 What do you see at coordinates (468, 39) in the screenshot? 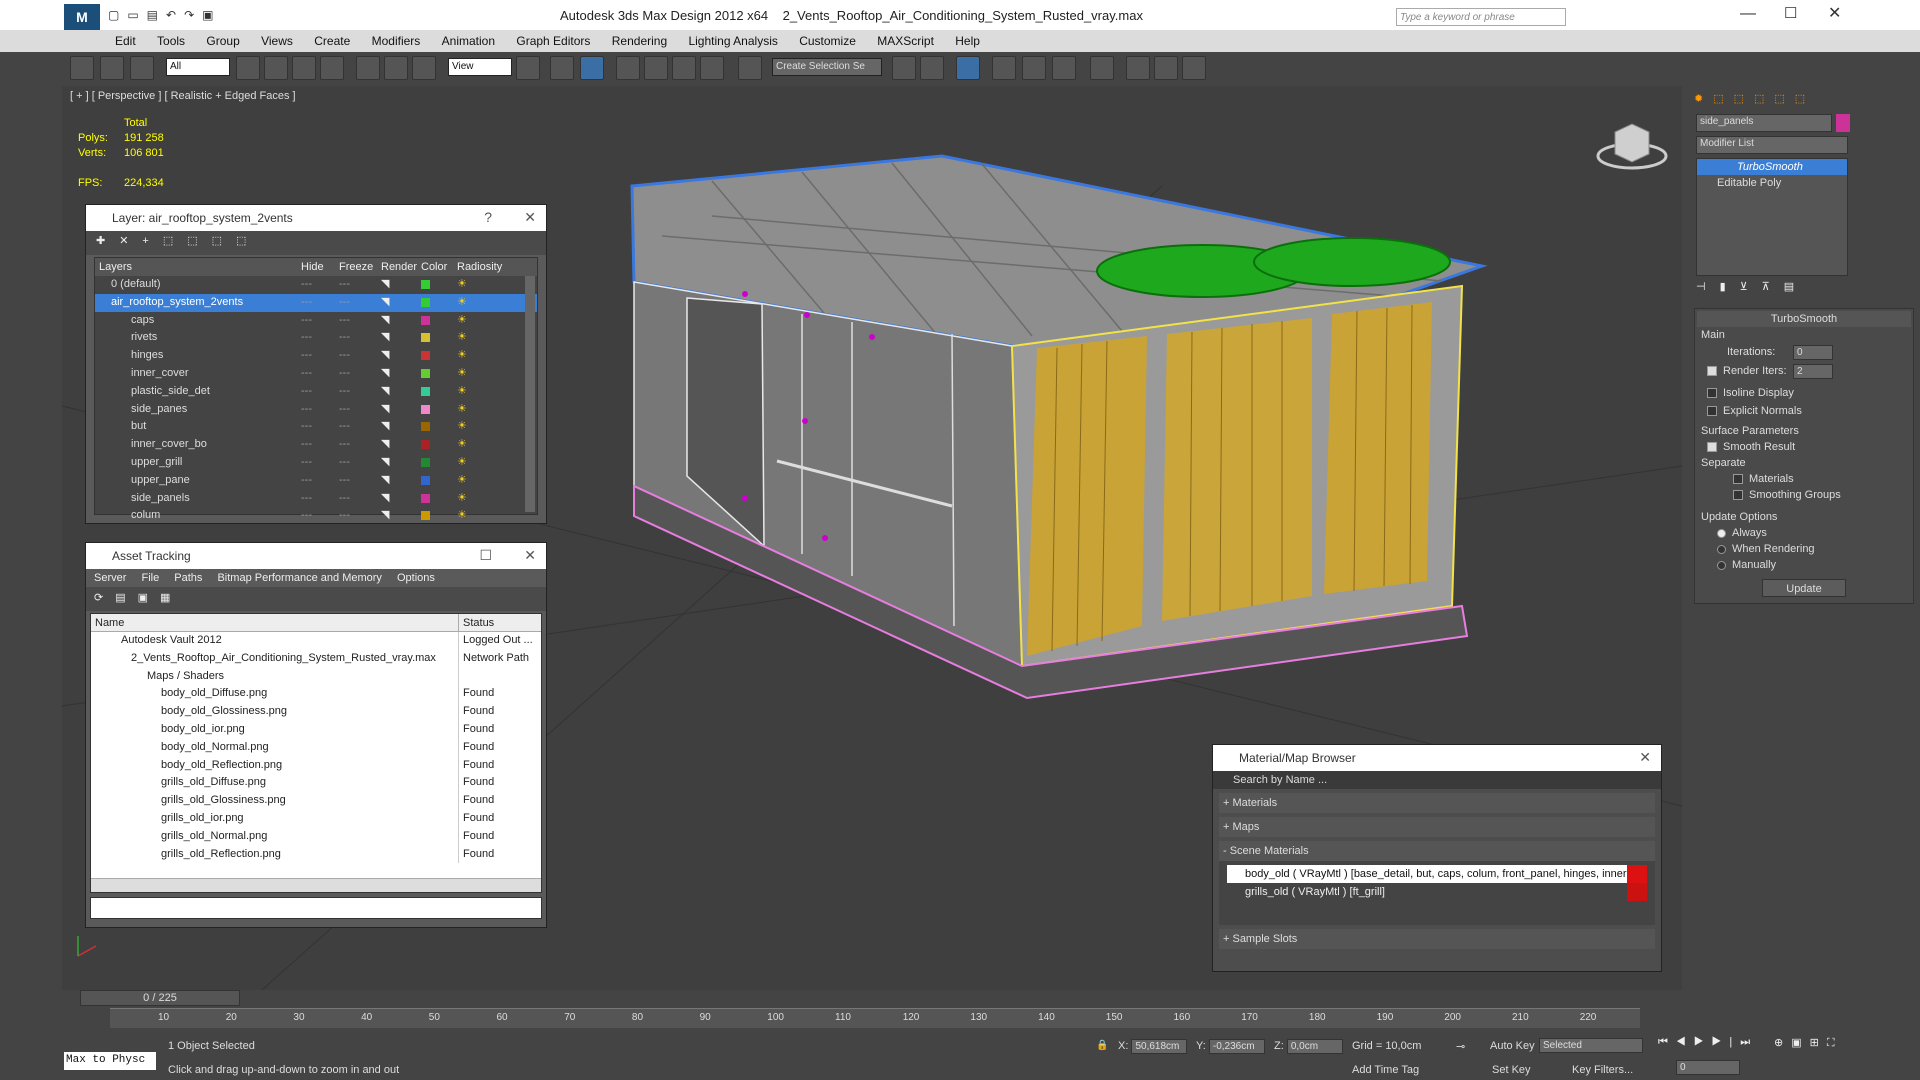
I see `menu-animation: Animation` at bounding box center [468, 39].